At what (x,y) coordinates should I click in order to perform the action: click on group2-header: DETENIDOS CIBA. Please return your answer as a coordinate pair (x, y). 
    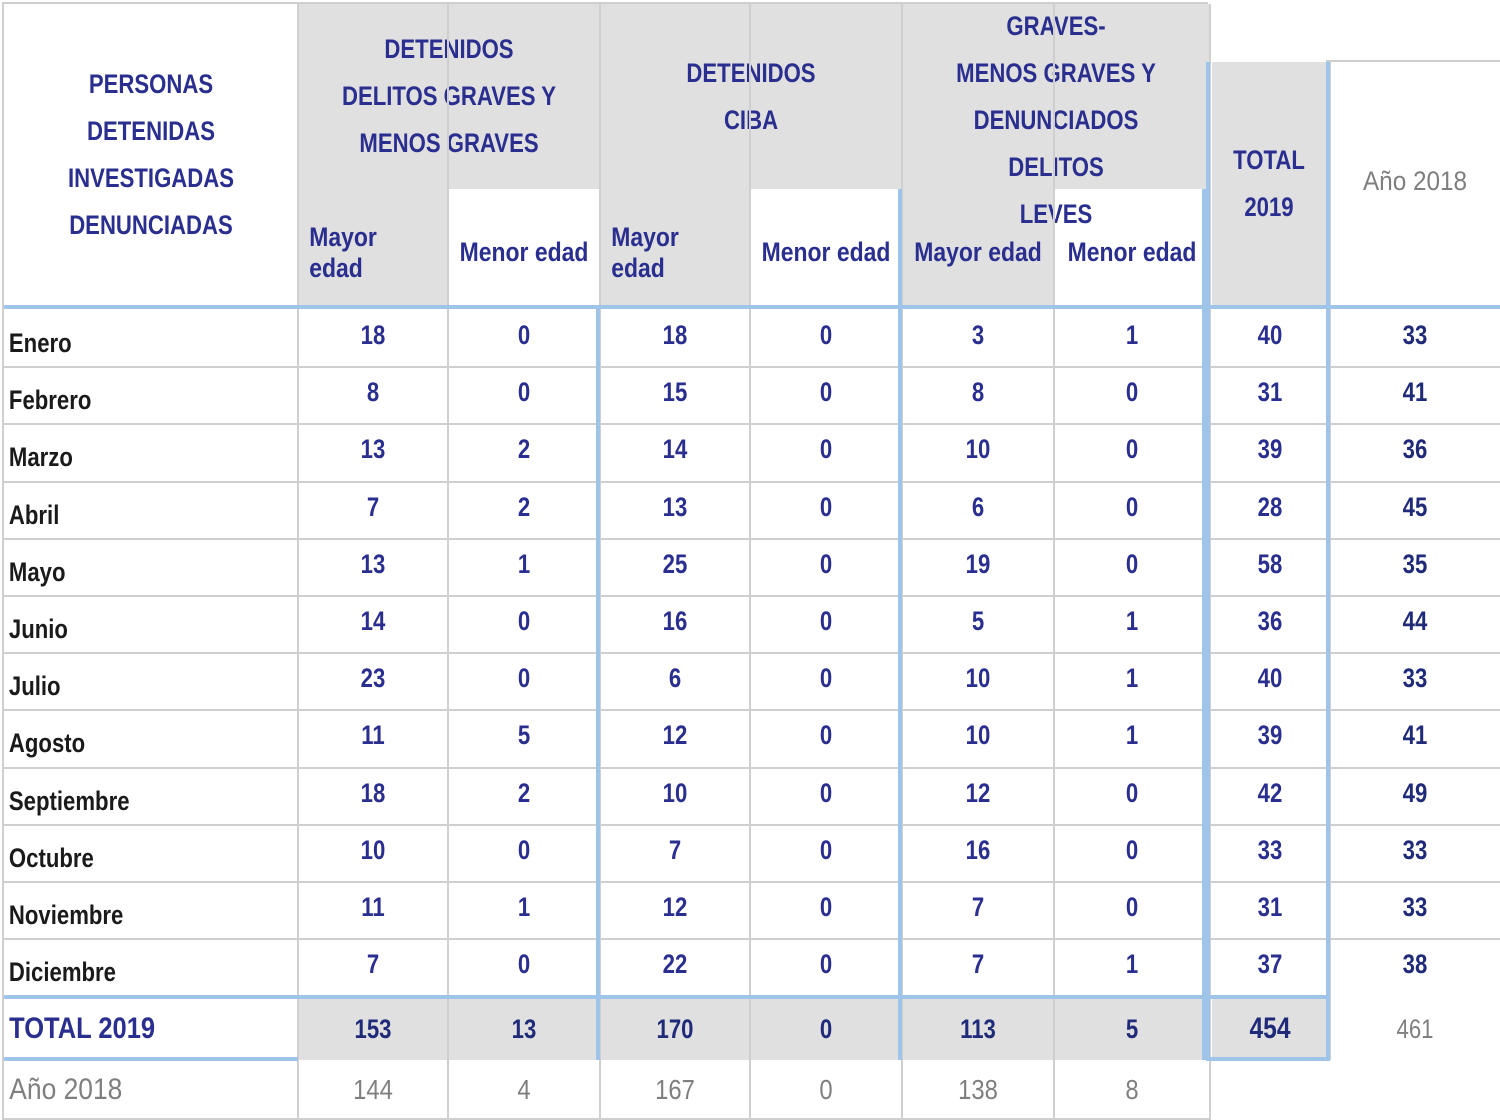
    Looking at the image, I should click on (751, 96).